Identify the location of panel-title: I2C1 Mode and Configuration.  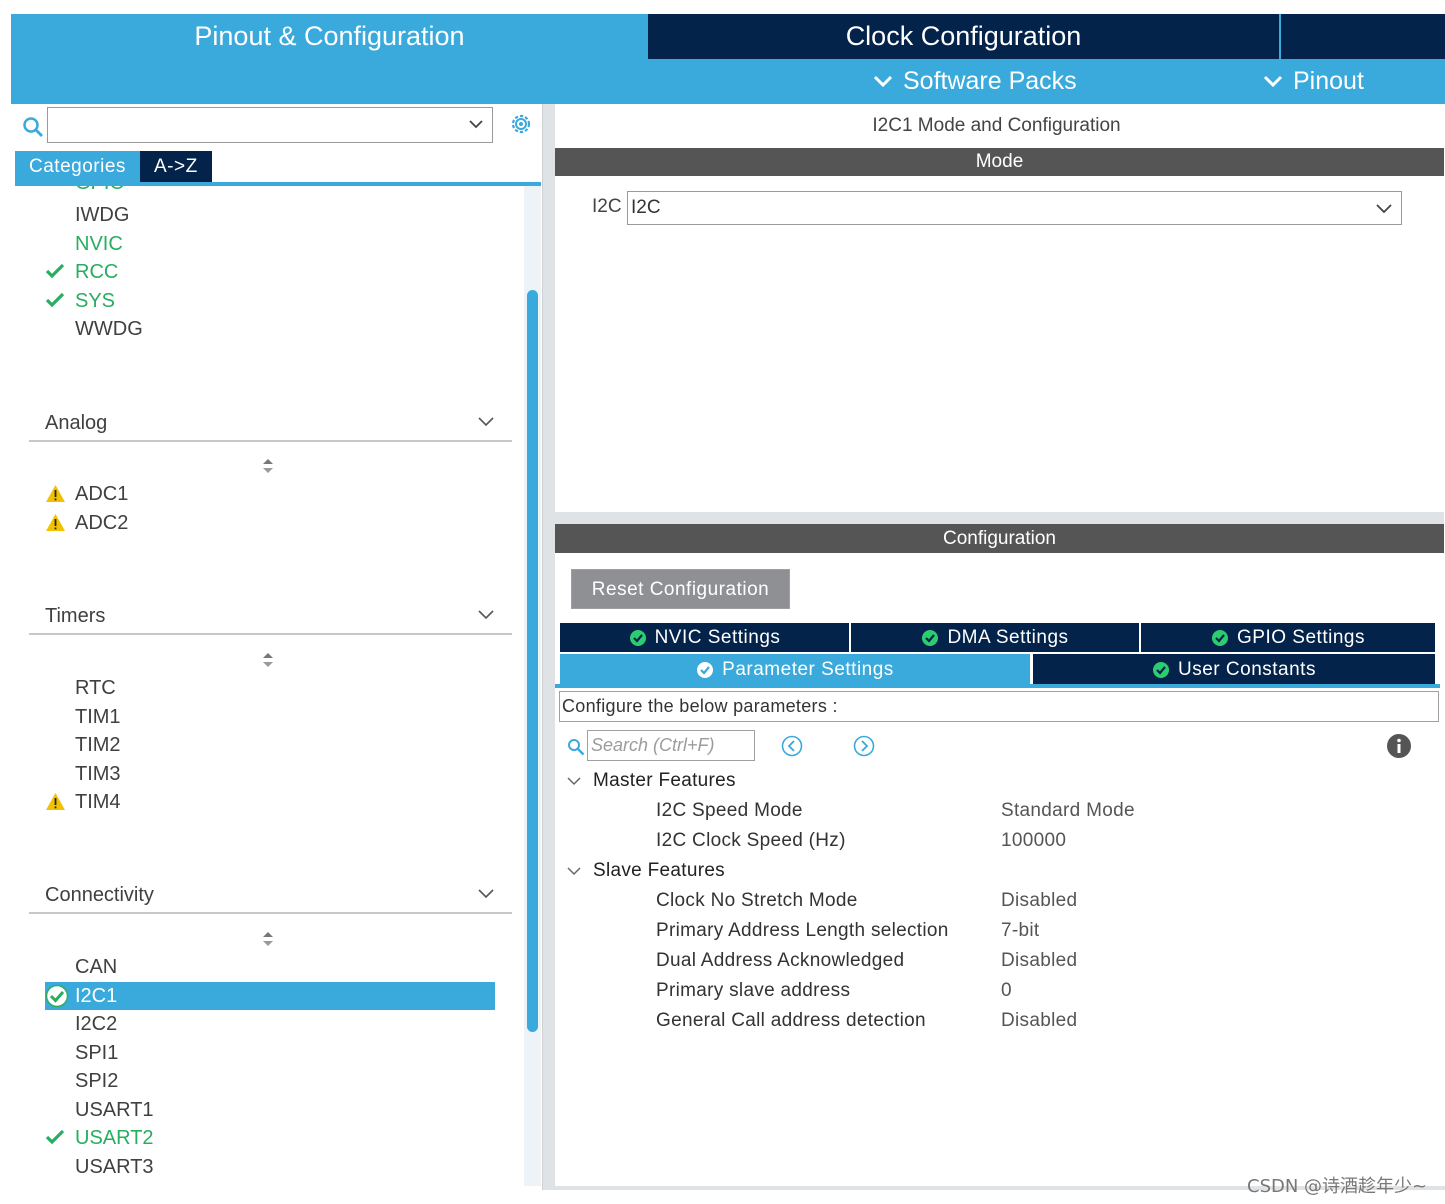
(996, 125).